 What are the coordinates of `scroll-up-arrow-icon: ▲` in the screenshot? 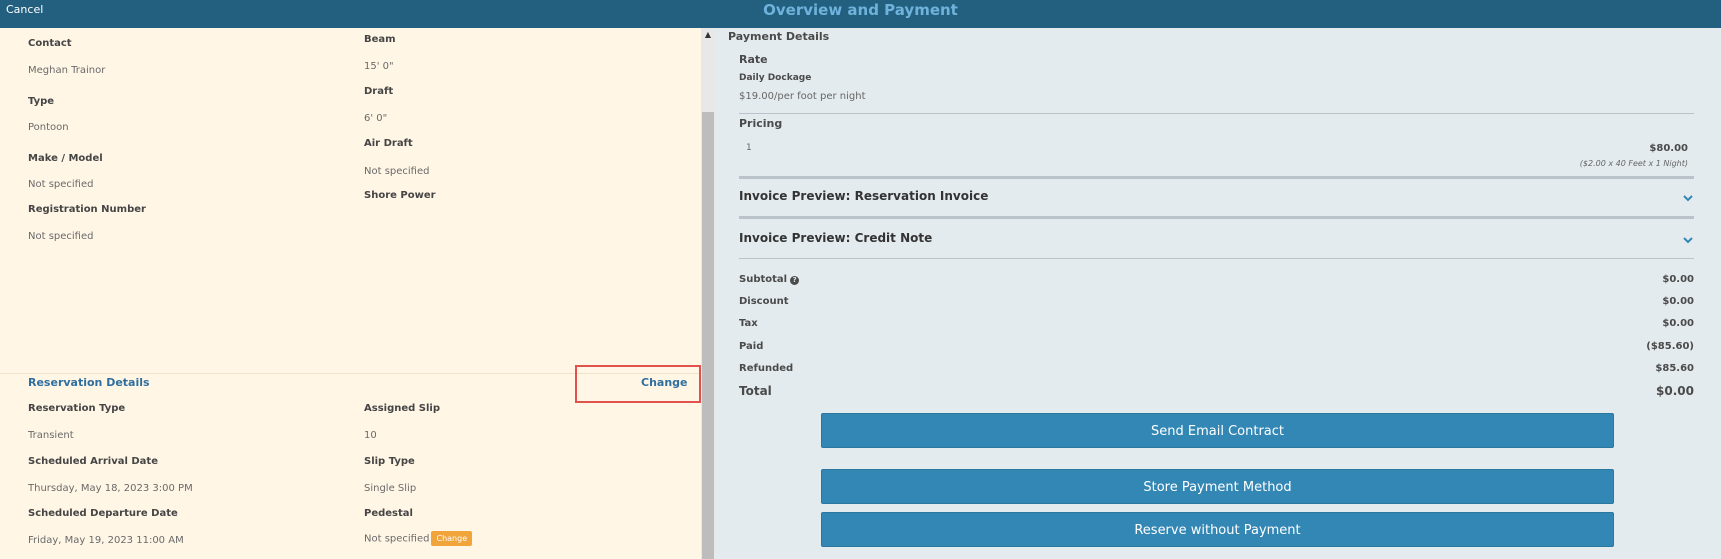 It's located at (708, 35).